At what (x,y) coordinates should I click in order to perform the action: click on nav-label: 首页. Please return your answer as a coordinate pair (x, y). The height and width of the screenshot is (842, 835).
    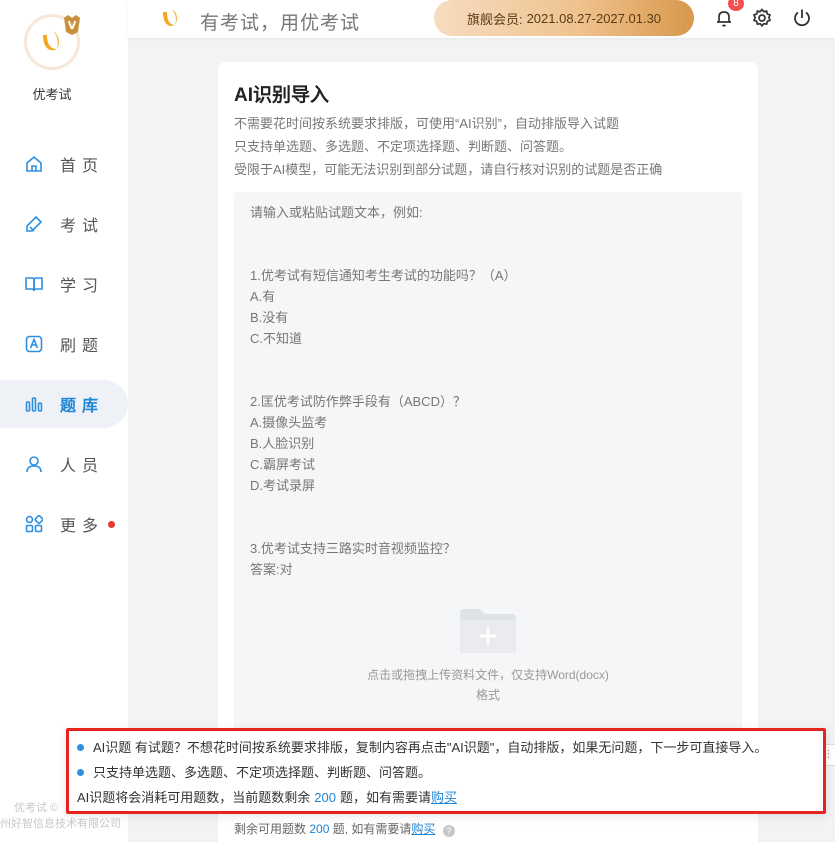
    Looking at the image, I should click on (82, 166).